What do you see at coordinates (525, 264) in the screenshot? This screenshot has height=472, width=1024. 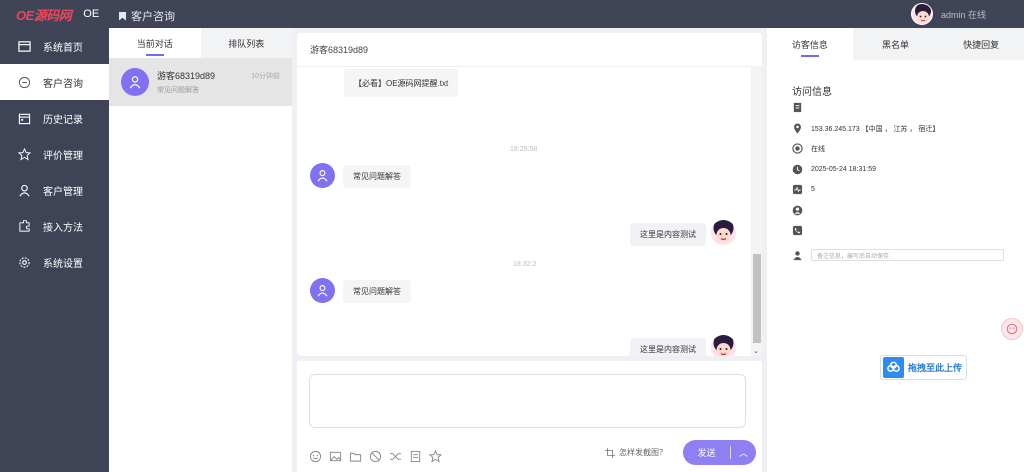 I see `message-timestamp: 18:32:2` at bounding box center [525, 264].